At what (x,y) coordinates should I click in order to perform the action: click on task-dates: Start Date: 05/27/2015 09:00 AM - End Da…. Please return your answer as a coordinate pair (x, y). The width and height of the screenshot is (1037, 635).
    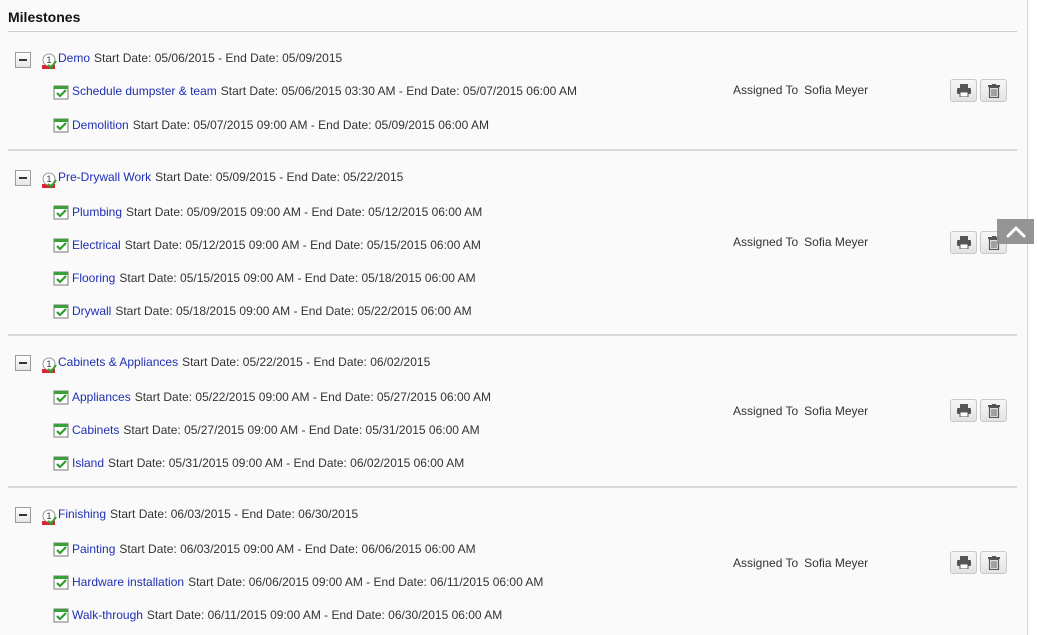
    Looking at the image, I should click on (301, 430).